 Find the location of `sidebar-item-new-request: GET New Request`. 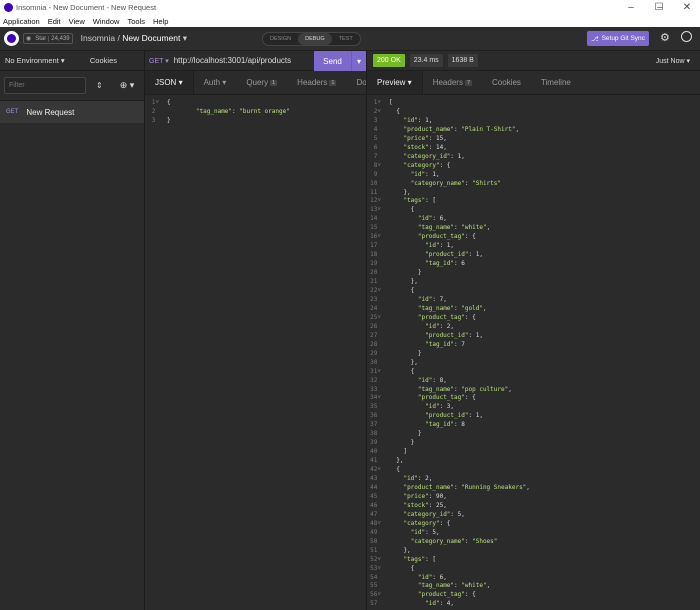

sidebar-item-new-request: GET New Request is located at coordinates (72, 112).